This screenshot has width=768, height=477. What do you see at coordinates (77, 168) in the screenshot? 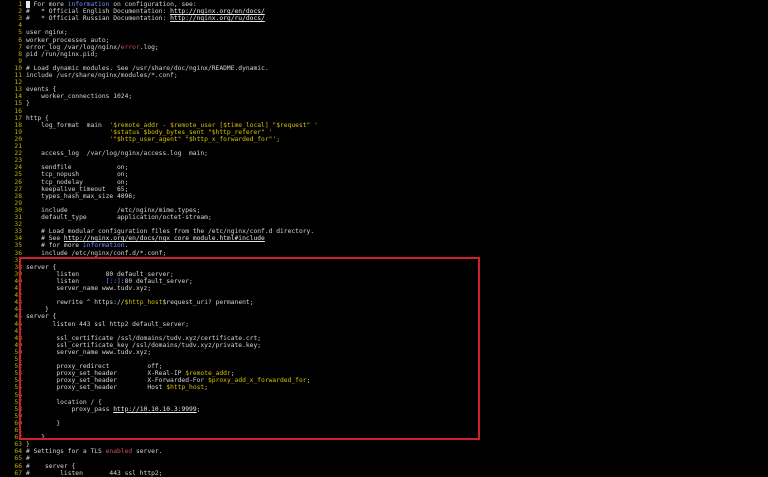
I see `code-token: sendfile on;` at bounding box center [77, 168].